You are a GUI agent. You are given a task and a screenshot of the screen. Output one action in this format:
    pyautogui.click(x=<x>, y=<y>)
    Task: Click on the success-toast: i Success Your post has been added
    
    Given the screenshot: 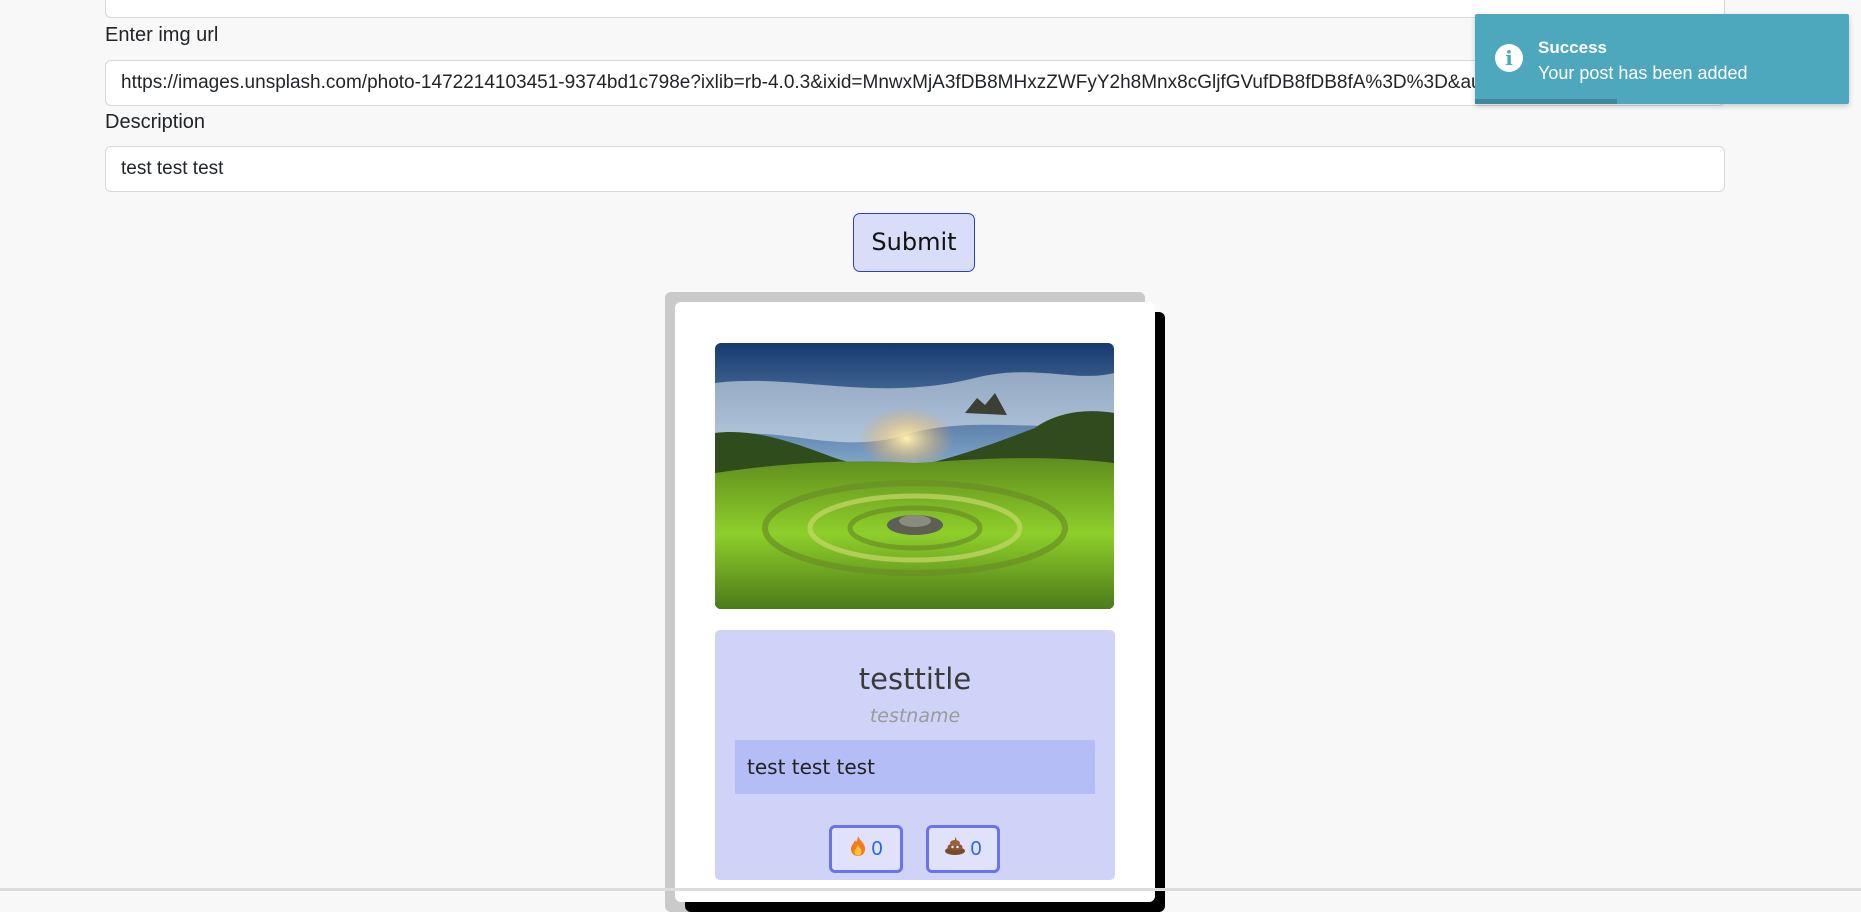 What is the action you would take?
    pyautogui.click(x=1662, y=59)
    